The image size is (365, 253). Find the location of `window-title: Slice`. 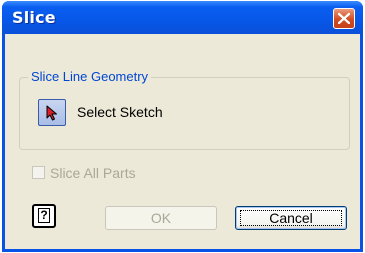

window-title: Slice is located at coordinates (34, 17).